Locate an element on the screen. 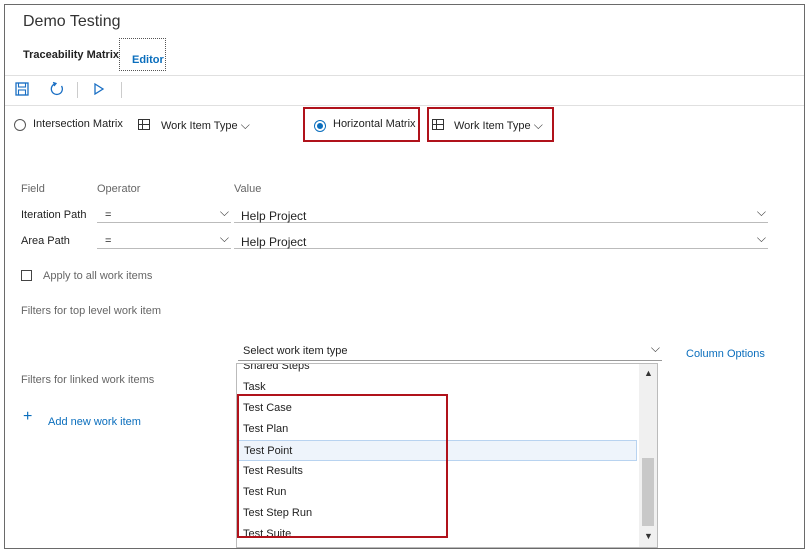 The image size is (809, 553). horizontal-matrix-label: Horizontal Matrix is located at coordinates (374, 124).